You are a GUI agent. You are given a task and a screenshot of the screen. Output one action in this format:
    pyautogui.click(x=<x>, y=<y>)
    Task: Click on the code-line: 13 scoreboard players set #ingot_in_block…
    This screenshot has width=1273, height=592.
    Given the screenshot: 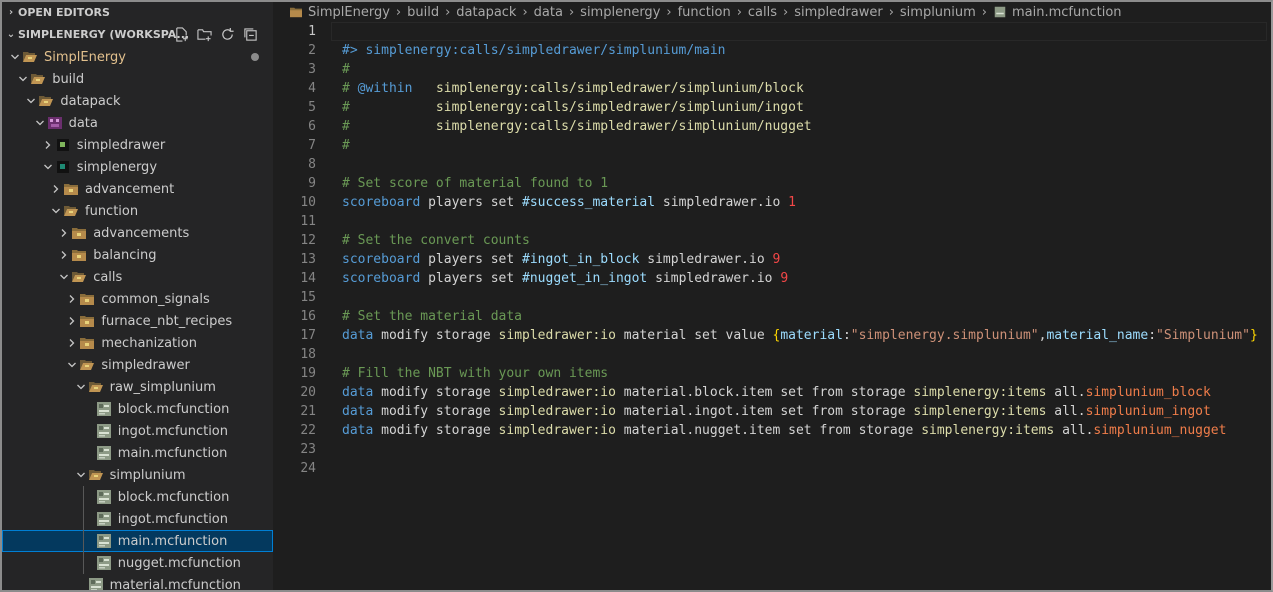 What is the action you would take?
    pyautogui.click(x=771, y=259)
    